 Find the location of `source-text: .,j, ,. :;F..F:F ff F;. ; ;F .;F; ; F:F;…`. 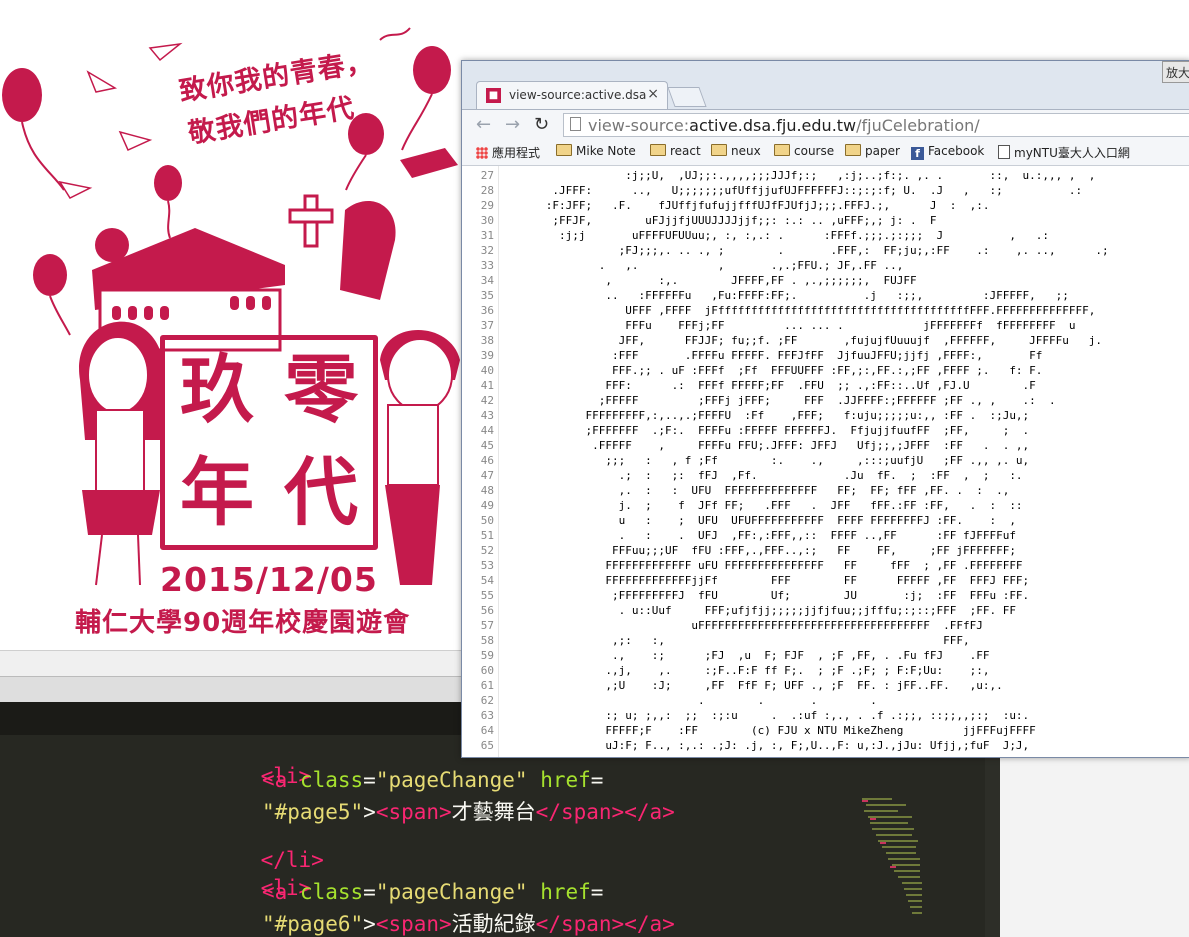

source-text: .,j, ,. :;F..F:F ff F;. ; ;F .;F; ; F:F;… is located at coordinates (748, 670).